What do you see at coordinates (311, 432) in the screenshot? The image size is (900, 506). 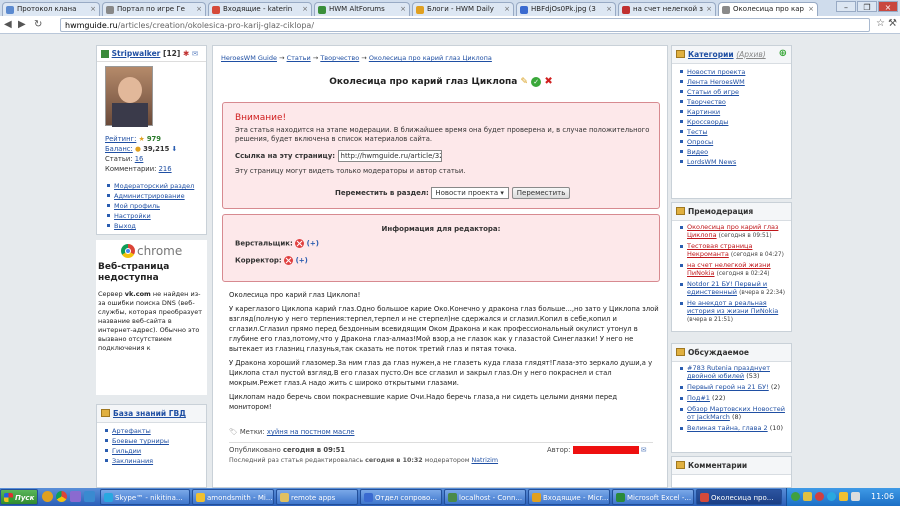 I see `tag-link: хуйня на постном масле` at bounding box center [311, 432].